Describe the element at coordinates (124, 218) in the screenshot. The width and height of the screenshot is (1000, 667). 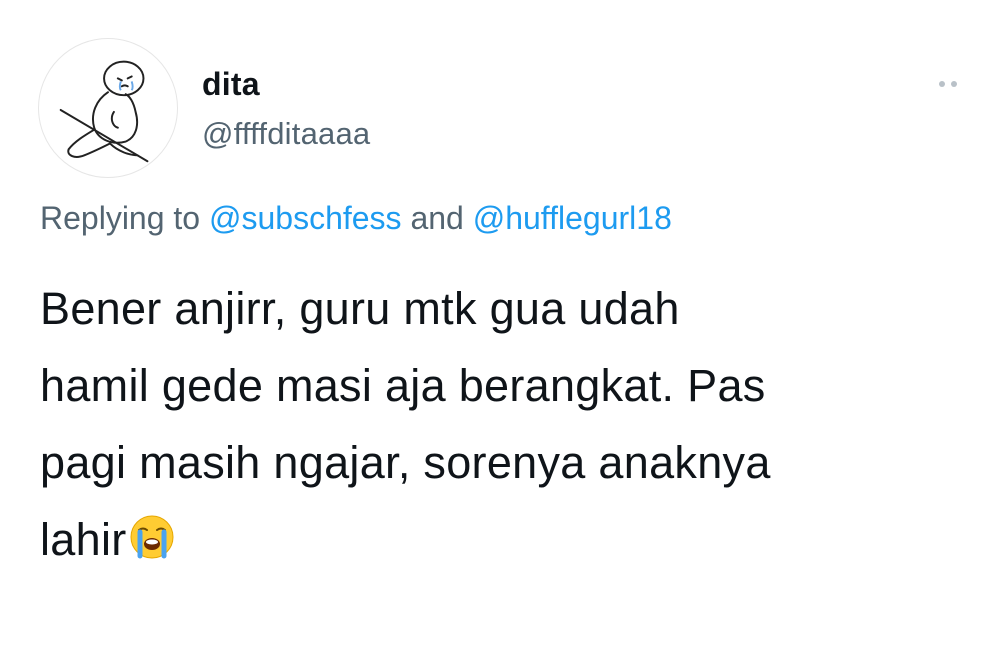
I see `reply-prefix: Replying to` at that location.